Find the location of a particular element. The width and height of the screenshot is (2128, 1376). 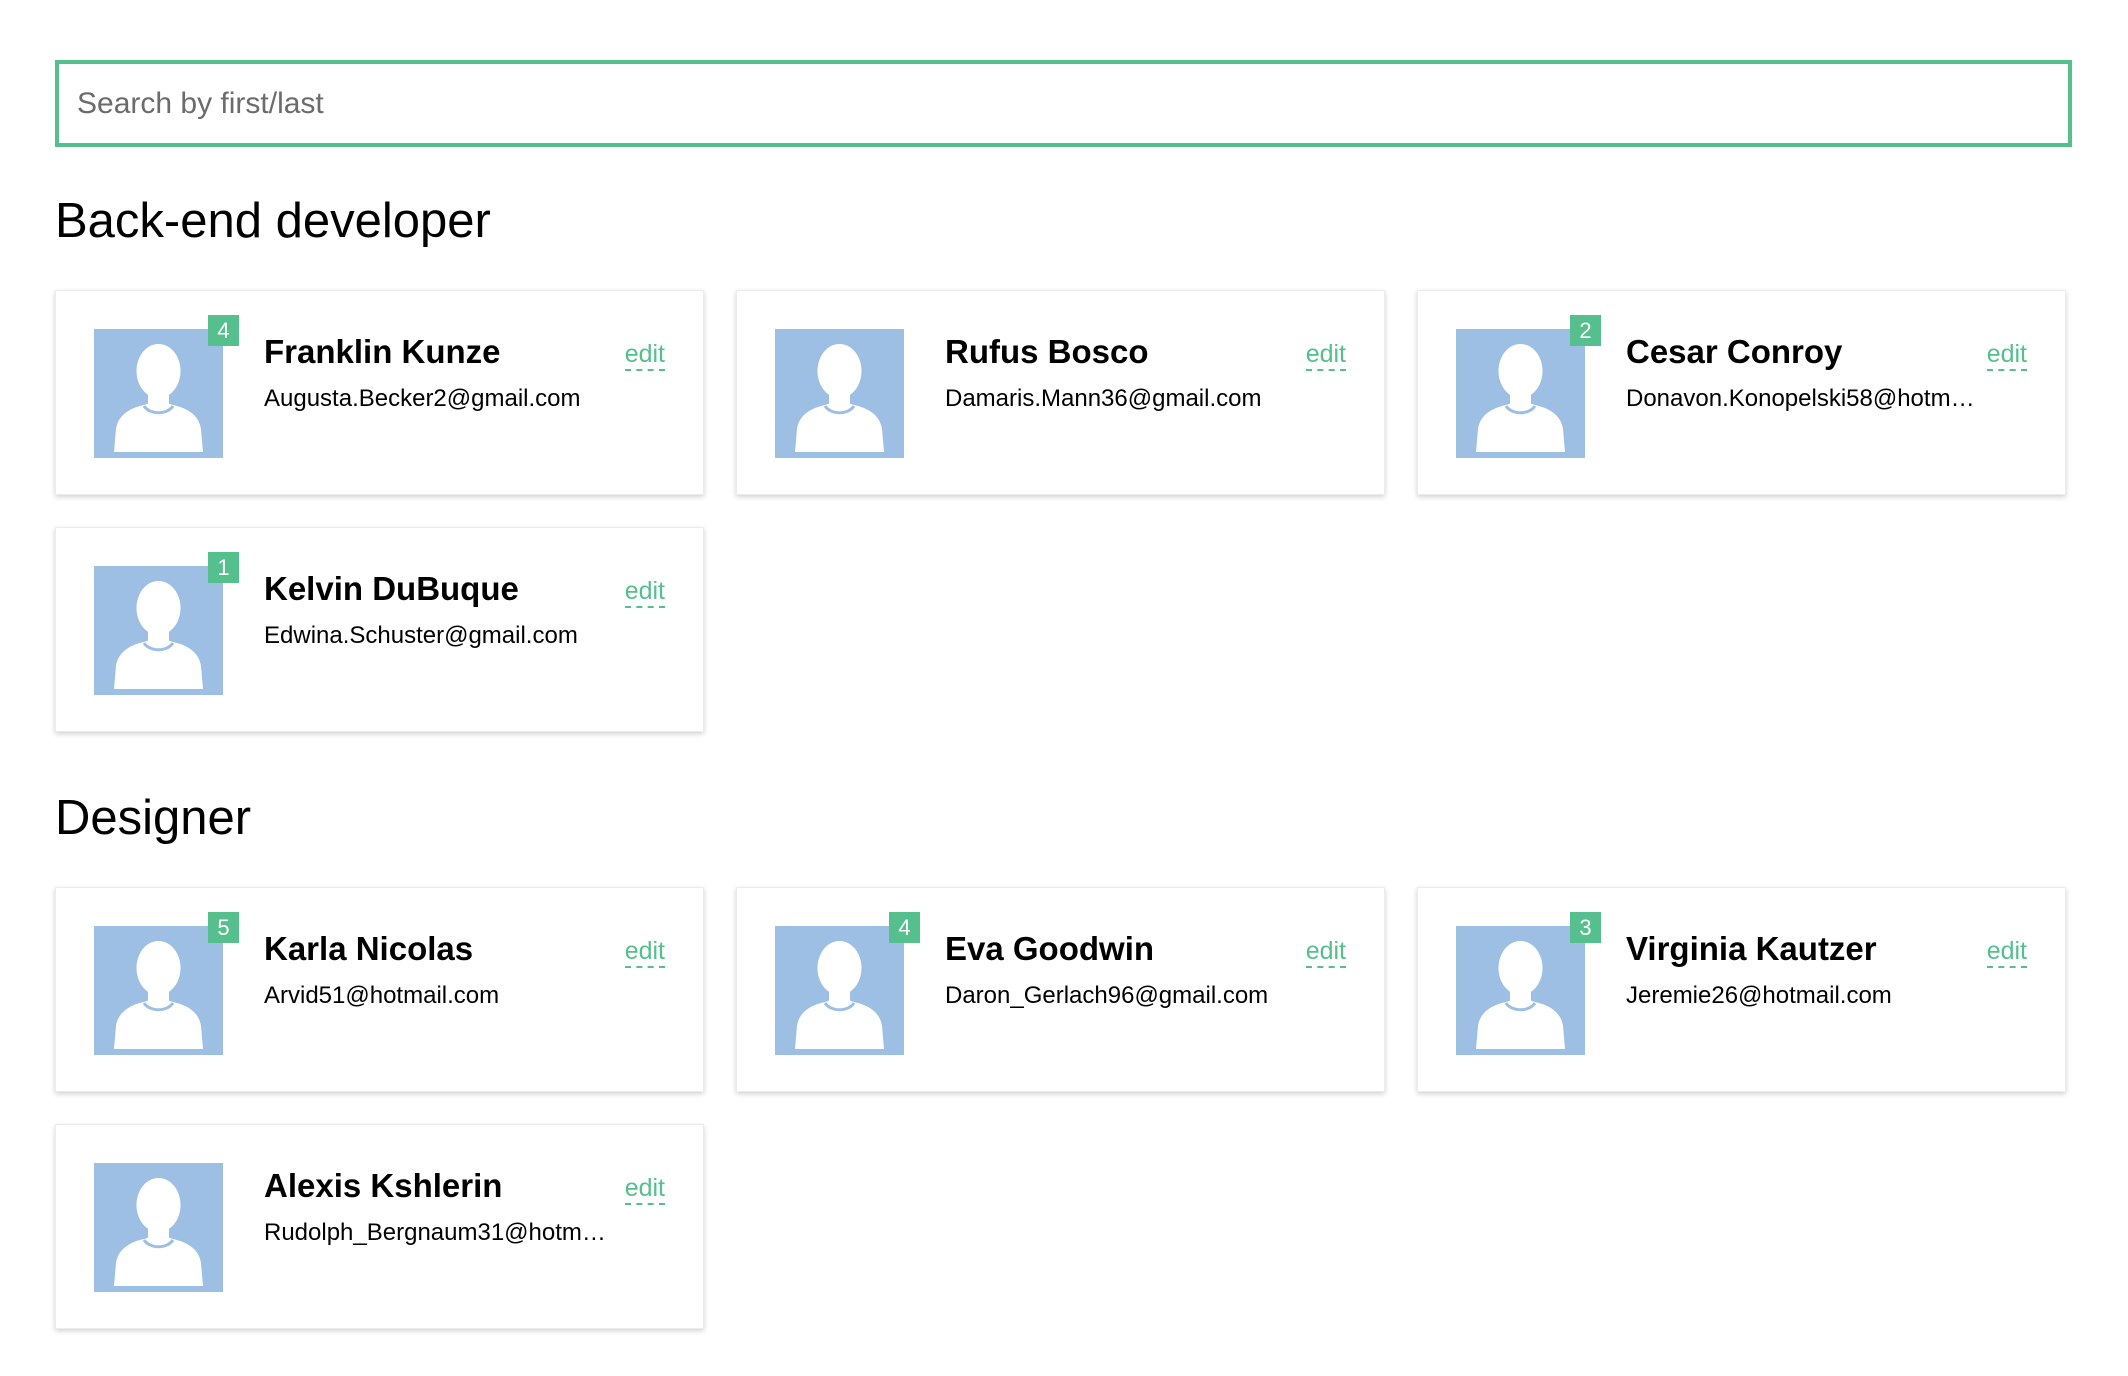

count-badge: 3 is located at coordinates (1585, 927).